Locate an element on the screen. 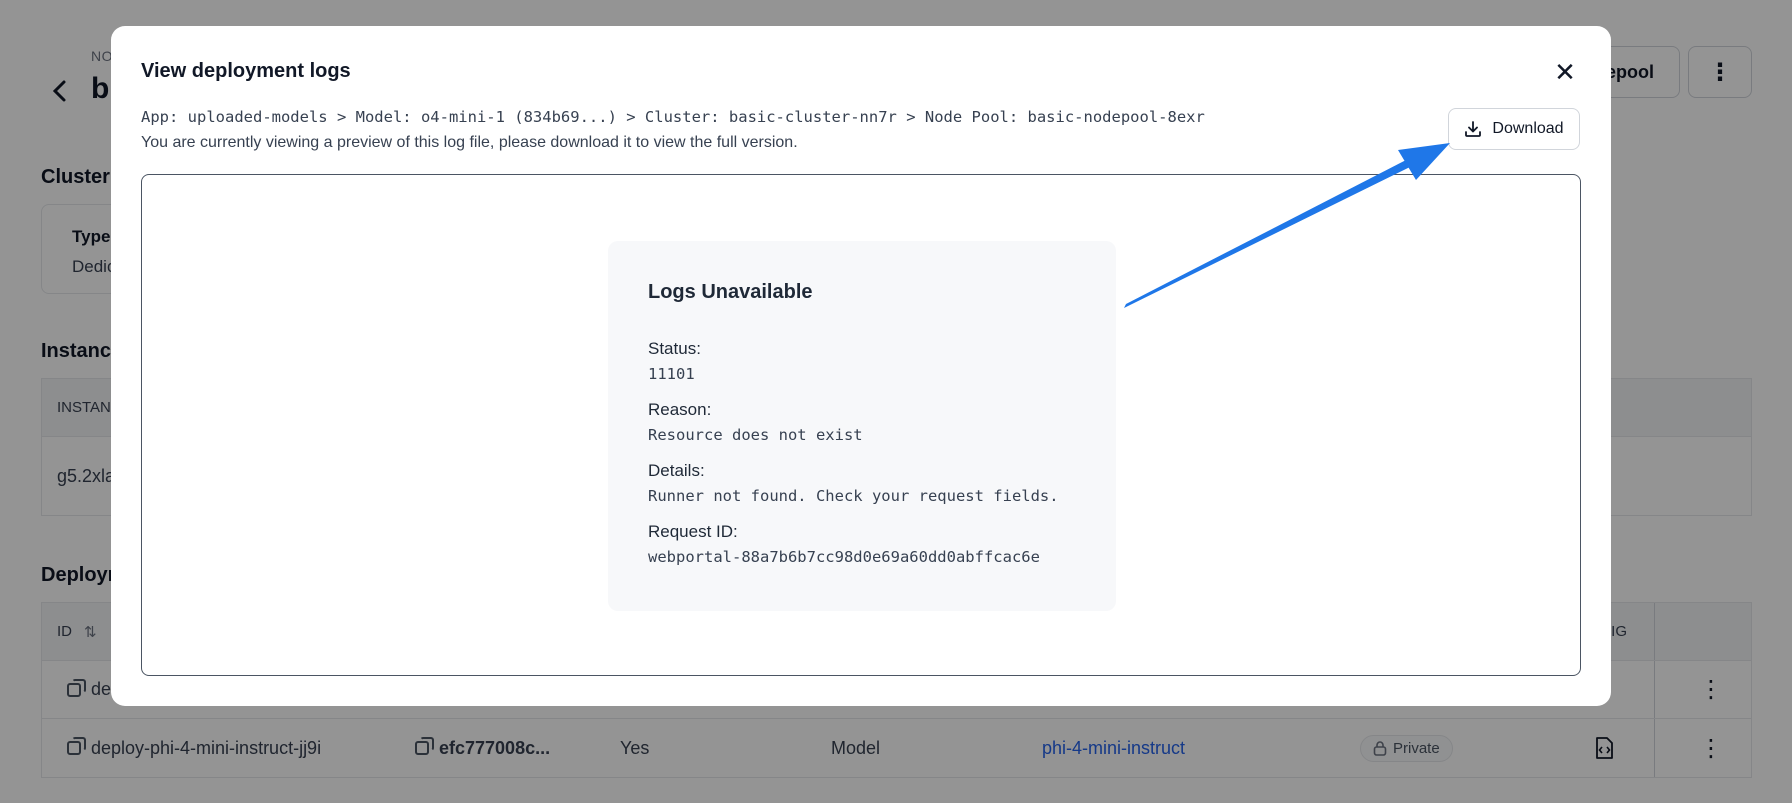 The height and width of the screenshot is (803, 1792). reason-value: Resource does not exist is located at coordinates (755, 435).